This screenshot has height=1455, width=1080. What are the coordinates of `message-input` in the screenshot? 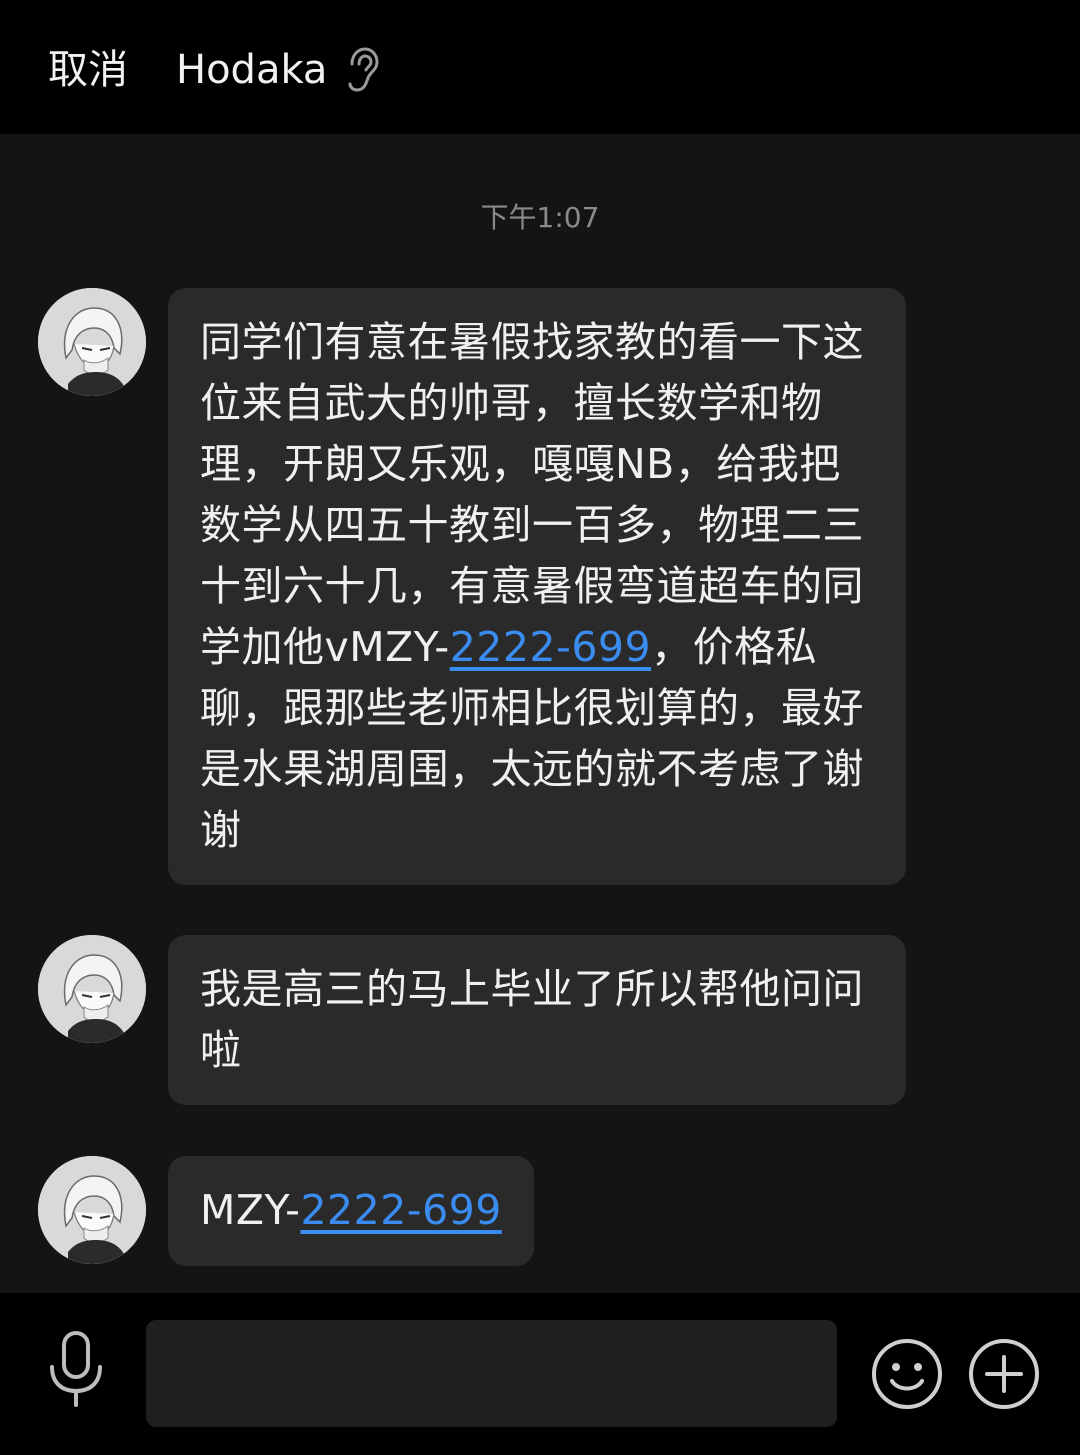 It's located at (491, 1373).